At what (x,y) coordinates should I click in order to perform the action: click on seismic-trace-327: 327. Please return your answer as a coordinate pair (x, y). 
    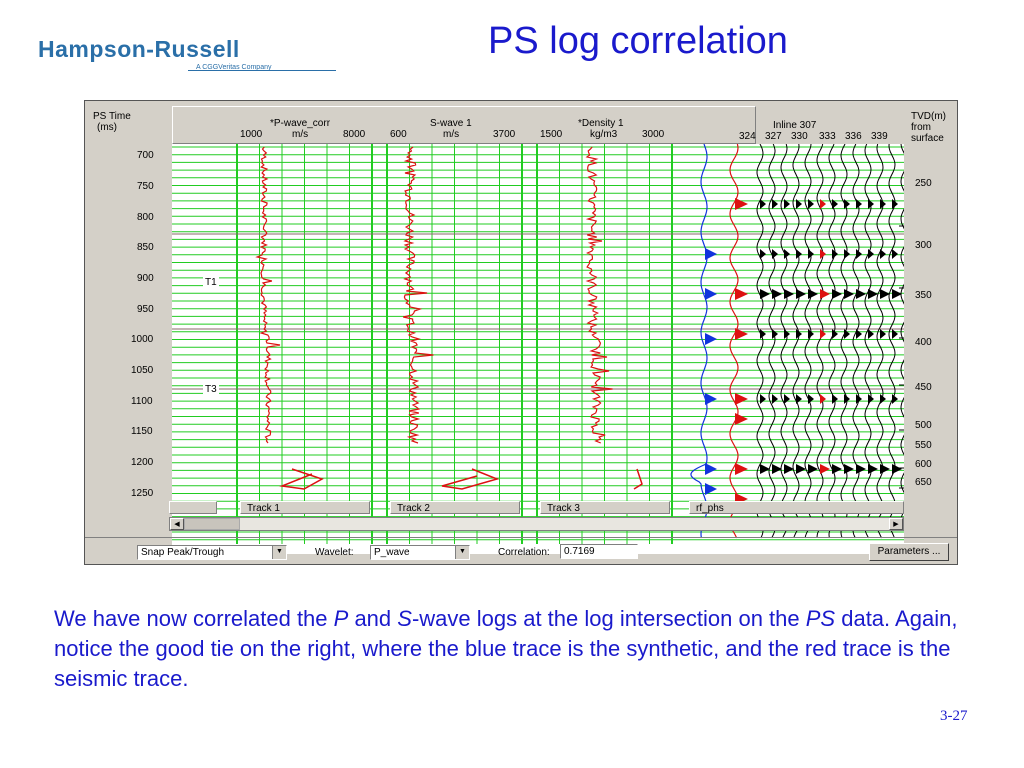
    Looking at the image, I should click on (773, 136).